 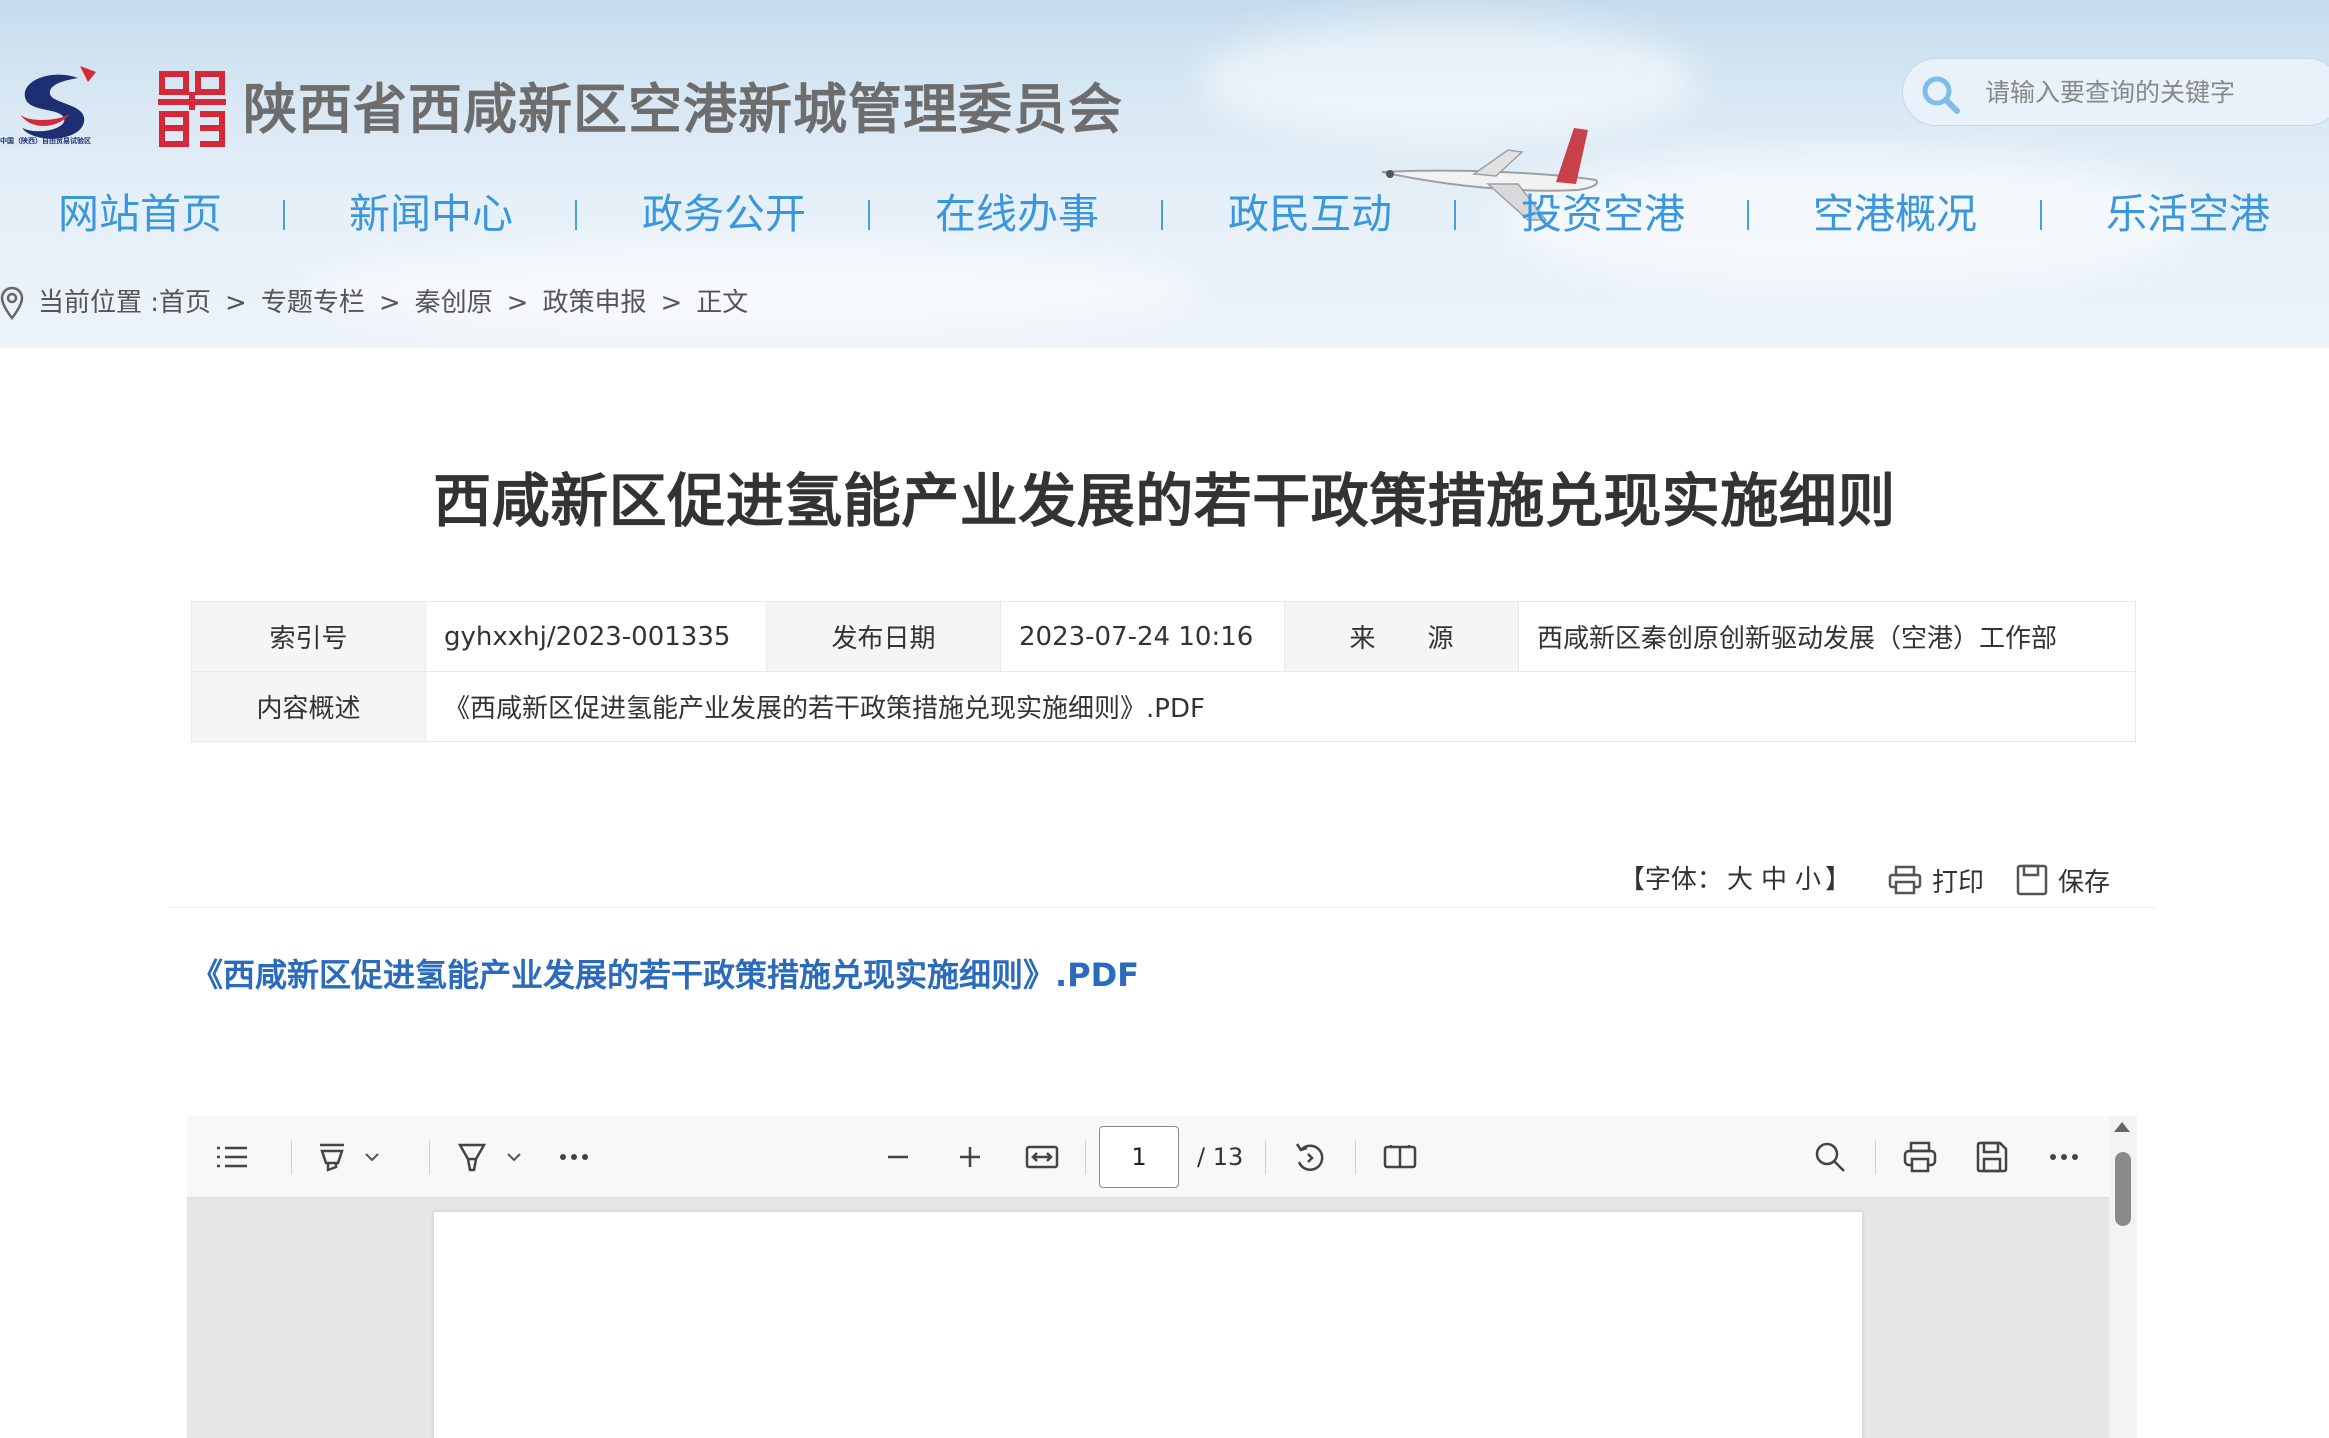 I want to click on save-icon, so click(x=2032, y=880).